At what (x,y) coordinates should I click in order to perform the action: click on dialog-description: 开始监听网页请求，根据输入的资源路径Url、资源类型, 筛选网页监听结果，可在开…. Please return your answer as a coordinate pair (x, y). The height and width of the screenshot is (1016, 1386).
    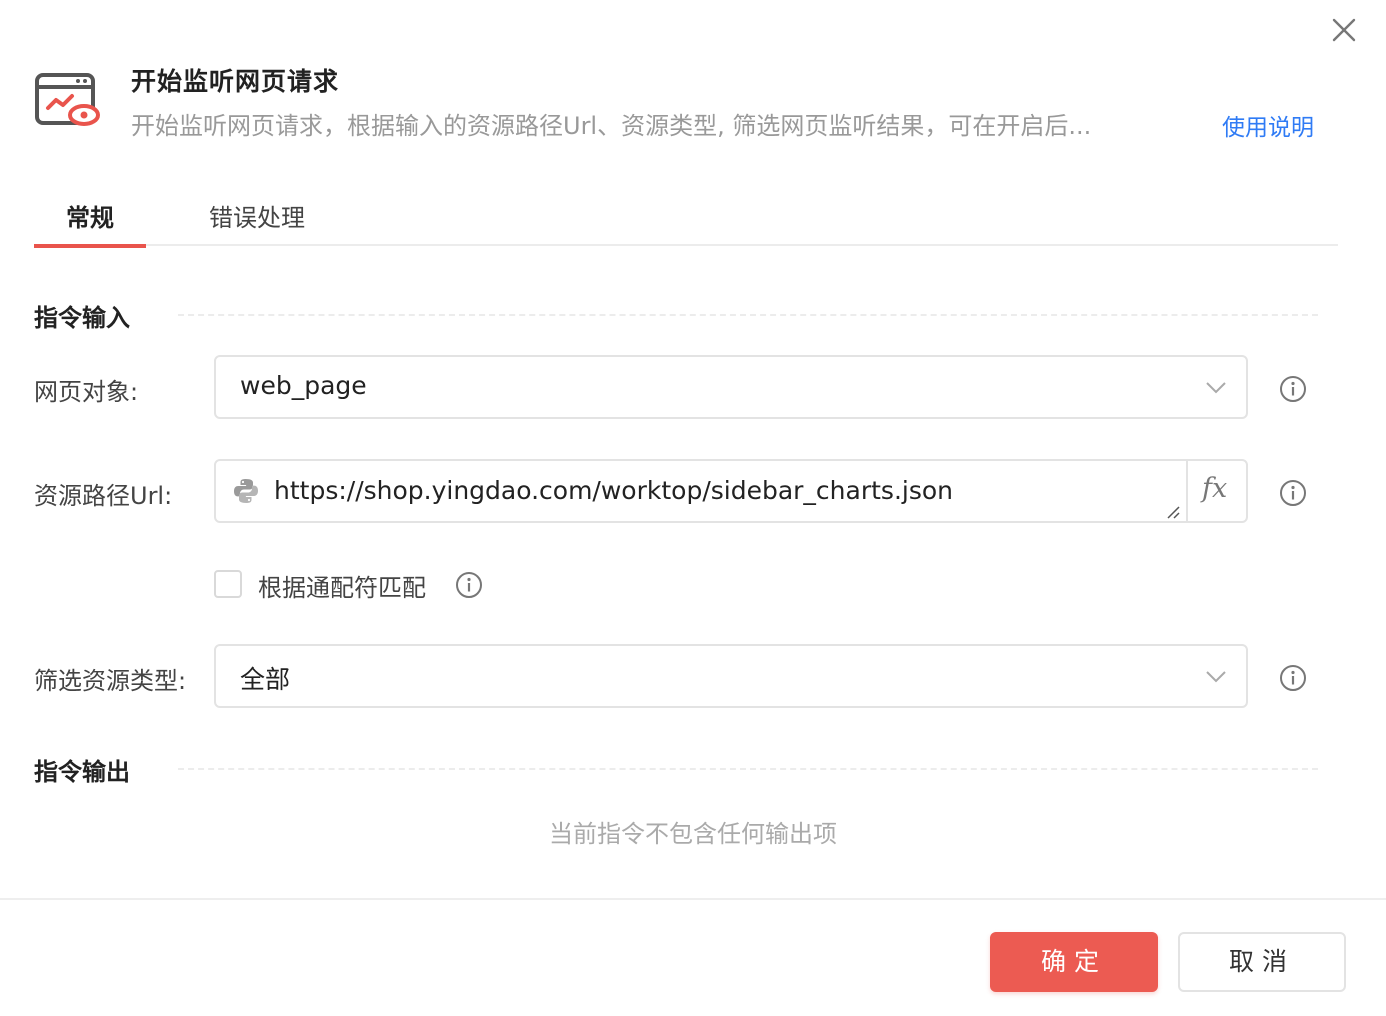
    Looking at the image, I should click on (611, 126).